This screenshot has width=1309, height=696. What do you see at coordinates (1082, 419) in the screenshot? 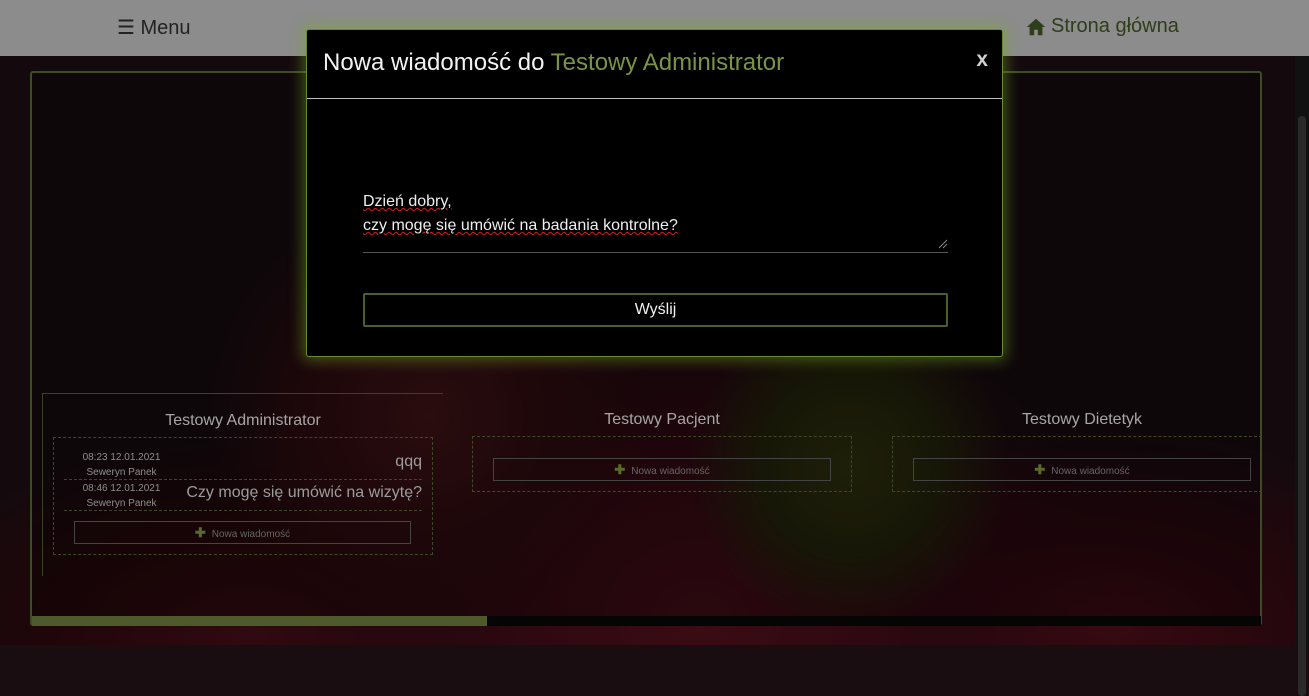
I see `conversation-title: Testowy Dietetyk` at bounding box center [1082, 419].